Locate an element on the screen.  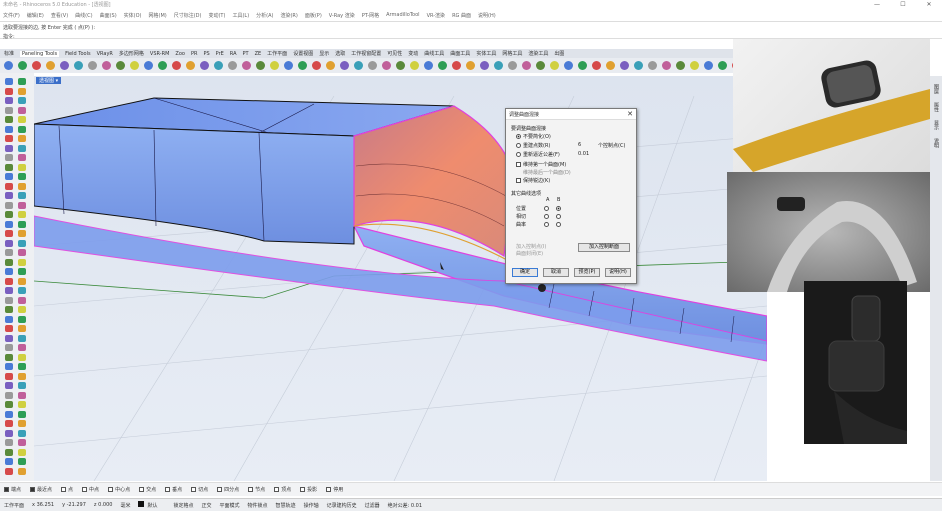
osnap-toggle: 投影 is located at coordinates (308, 489).